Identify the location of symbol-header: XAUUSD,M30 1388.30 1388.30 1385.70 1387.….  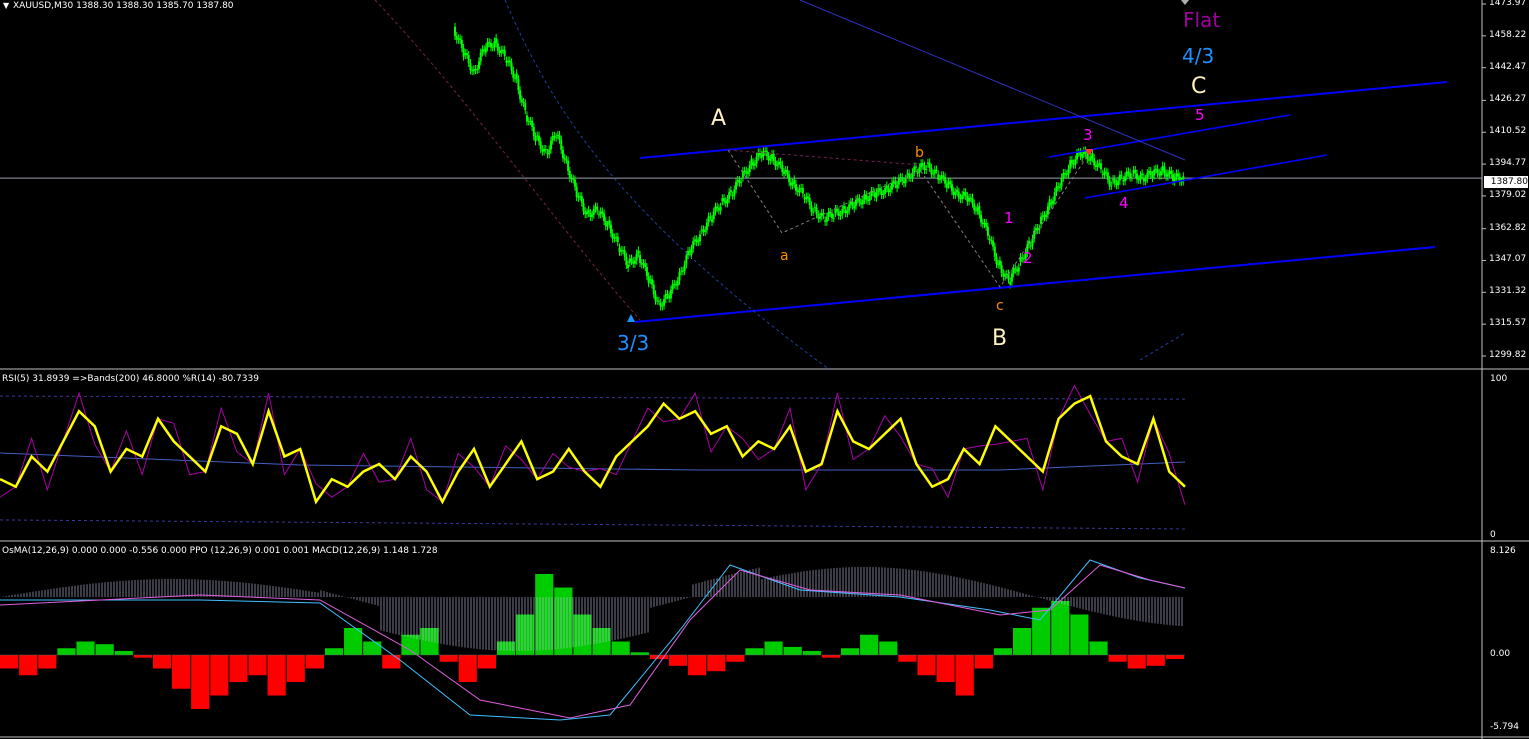
(123, 6).